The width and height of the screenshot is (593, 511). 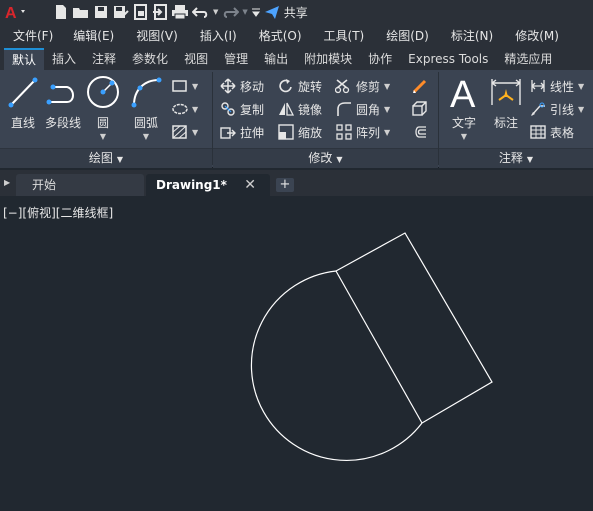 I want to click on tab-drawing1: Drawing1* ✕, so click(x=208, y=185).